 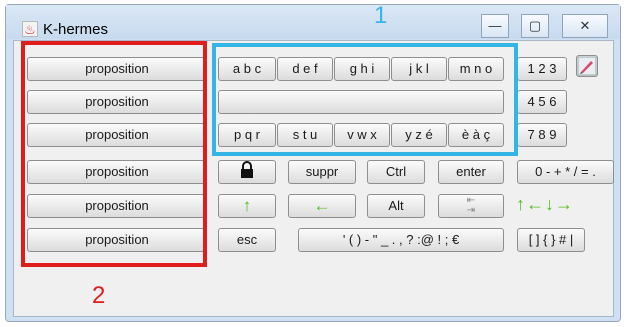 I want to click on pencil-icon, so click(x=587, y=66).